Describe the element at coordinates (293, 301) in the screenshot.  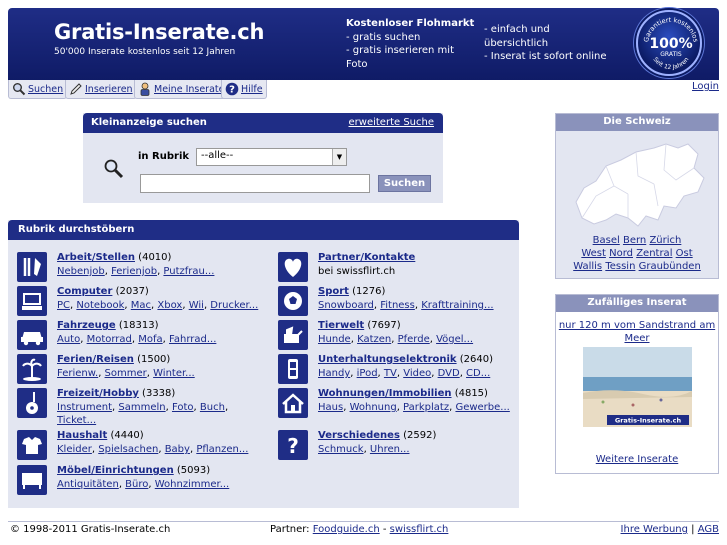
I see `football-icon` at that location.